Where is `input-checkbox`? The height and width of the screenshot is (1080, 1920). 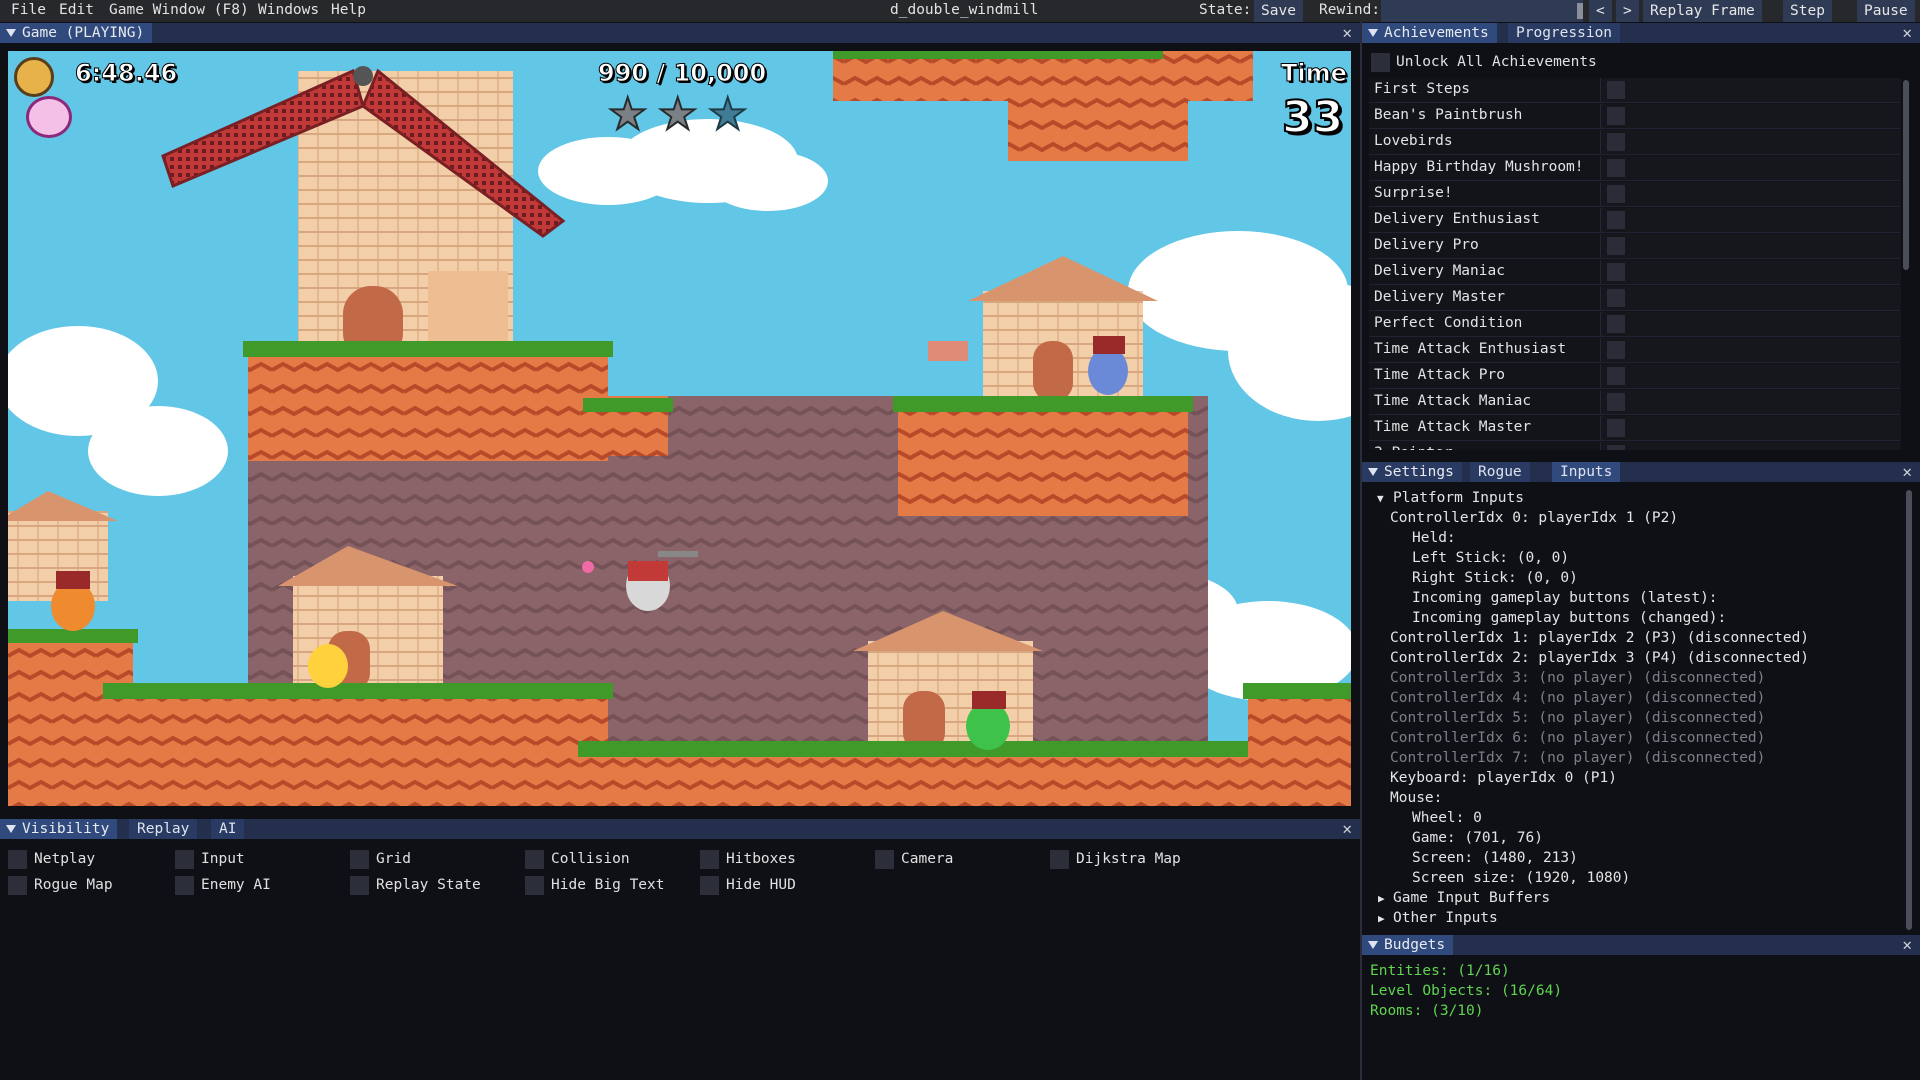
input-checkbox is located at coordinates (184, 859).